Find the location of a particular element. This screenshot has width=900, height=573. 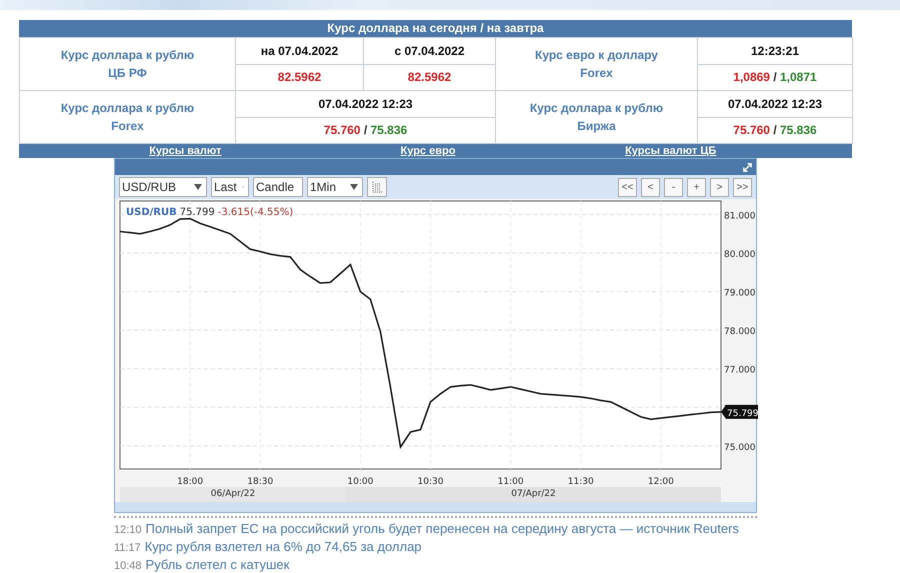

axis-label: 77.000 is located at coordinates (740, 371).